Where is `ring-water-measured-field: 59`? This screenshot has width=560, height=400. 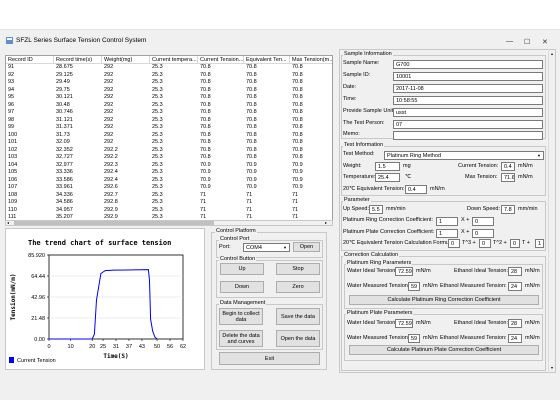
ring-water-measured-field: 59 is located at coordinates (414, 286).